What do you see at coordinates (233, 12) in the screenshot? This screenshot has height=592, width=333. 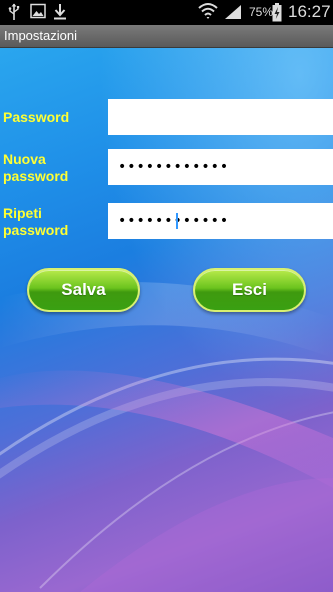 I see `signal-icon` at bounding box center [233, 12].